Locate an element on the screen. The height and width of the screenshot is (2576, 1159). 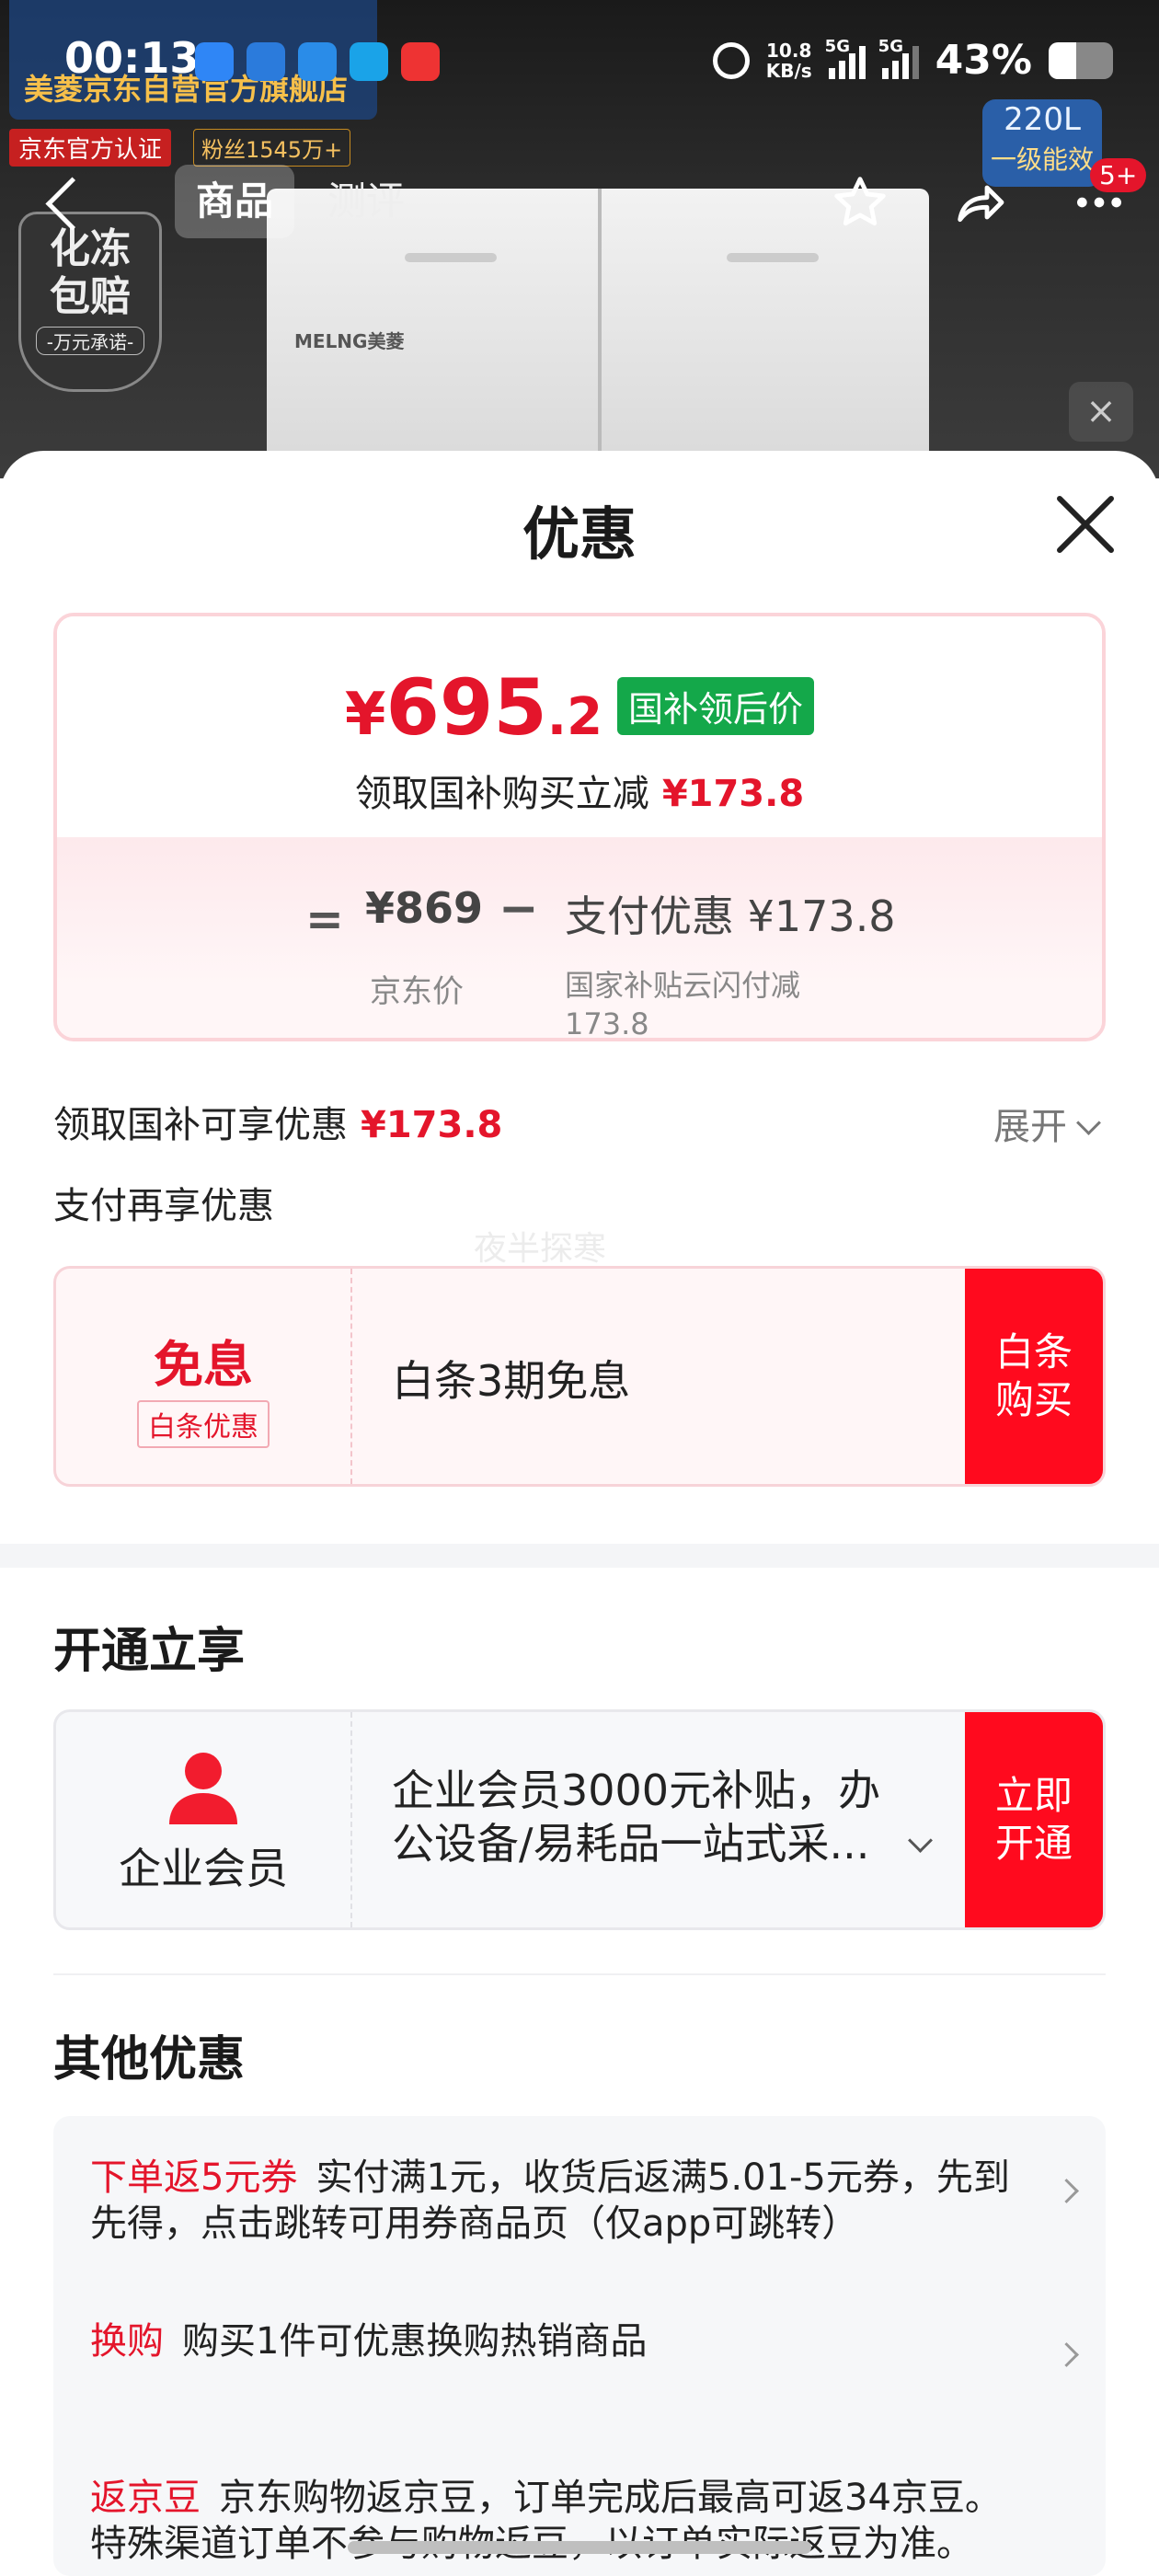
baitiao-card: 免息 白条优惠 白条3期免息 白条 购买 is located at coordinates (579, 1376).